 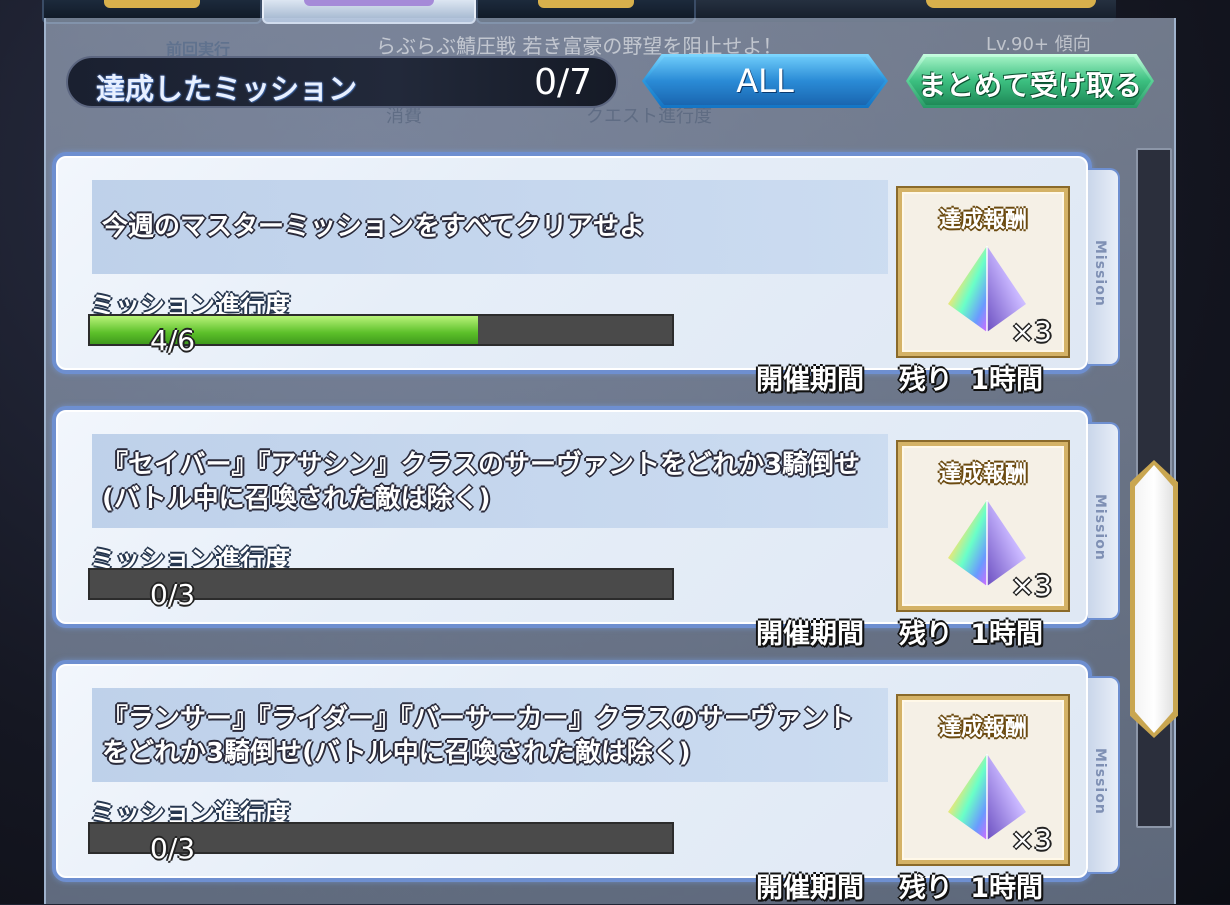 What do you see at coordinates (173, 340) in the screenshot?
I see `mission-progress-value: 4/6` at bounding box center [173, 340].